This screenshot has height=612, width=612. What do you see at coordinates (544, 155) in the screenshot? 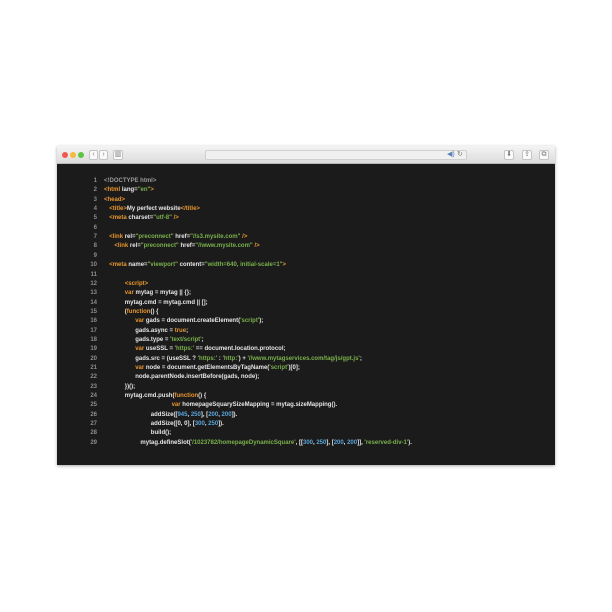
I see `tabs-icon: ⧉` at bounding box center [544, 155].